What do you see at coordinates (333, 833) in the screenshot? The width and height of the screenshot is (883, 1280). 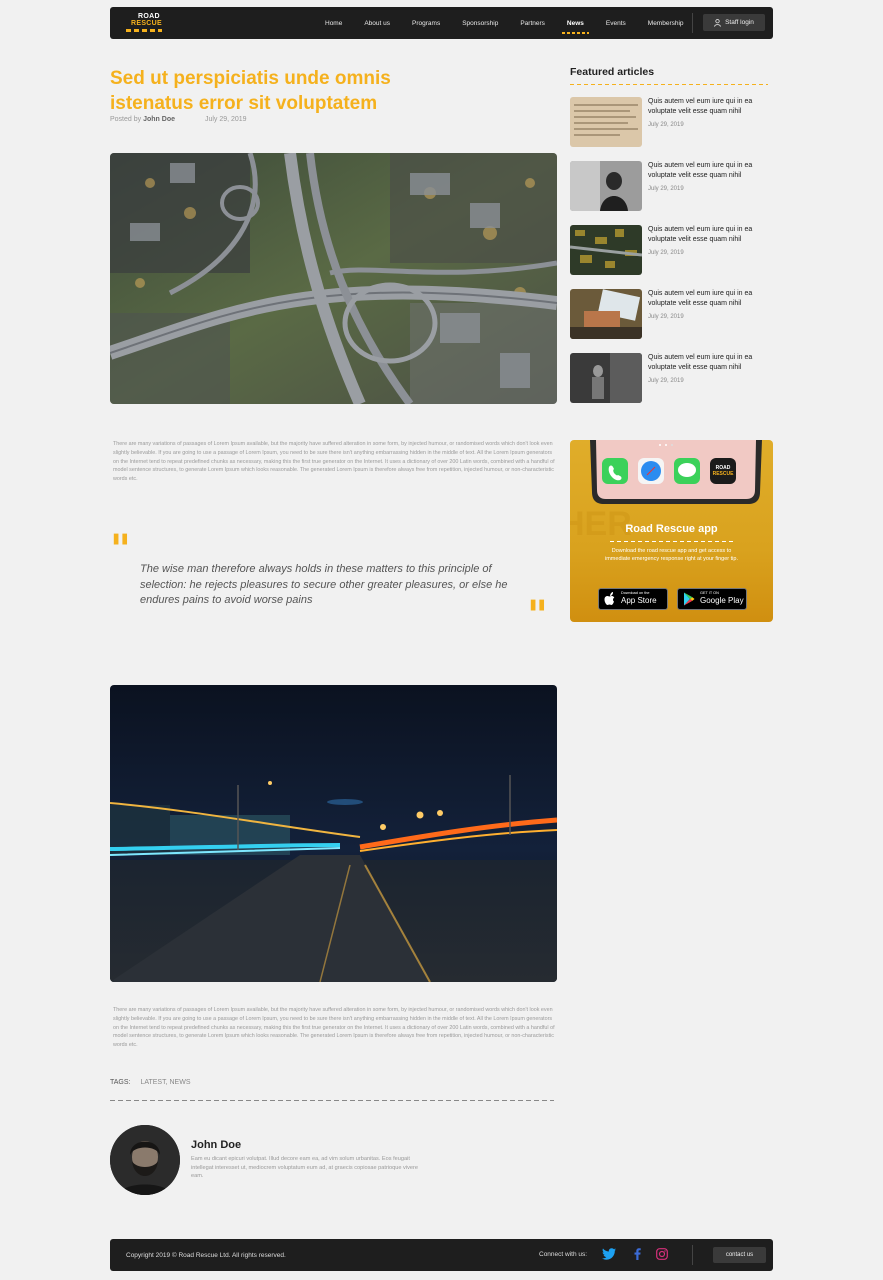 I see `night-road-image` at bounding box center [333, 833].